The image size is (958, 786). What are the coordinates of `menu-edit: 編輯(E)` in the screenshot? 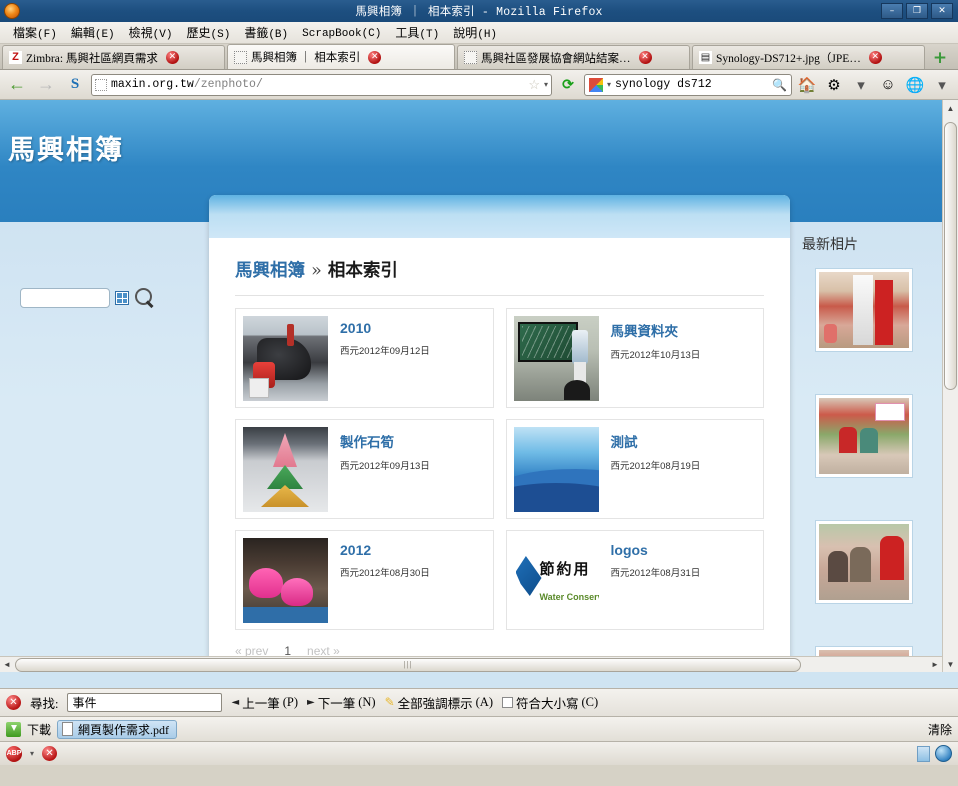 It's located at (93, 32).